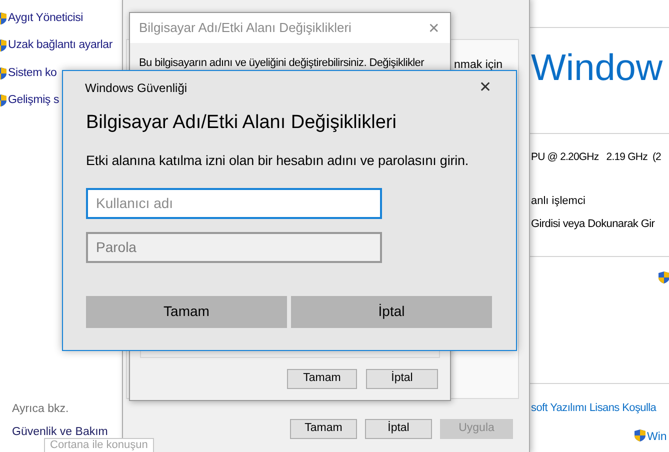 The width and height of the screenshot is (669, 452). Describe the element at coordinates (234, 203) in the screenshot. I see `input-field: Kullanıcı adı` at that location.